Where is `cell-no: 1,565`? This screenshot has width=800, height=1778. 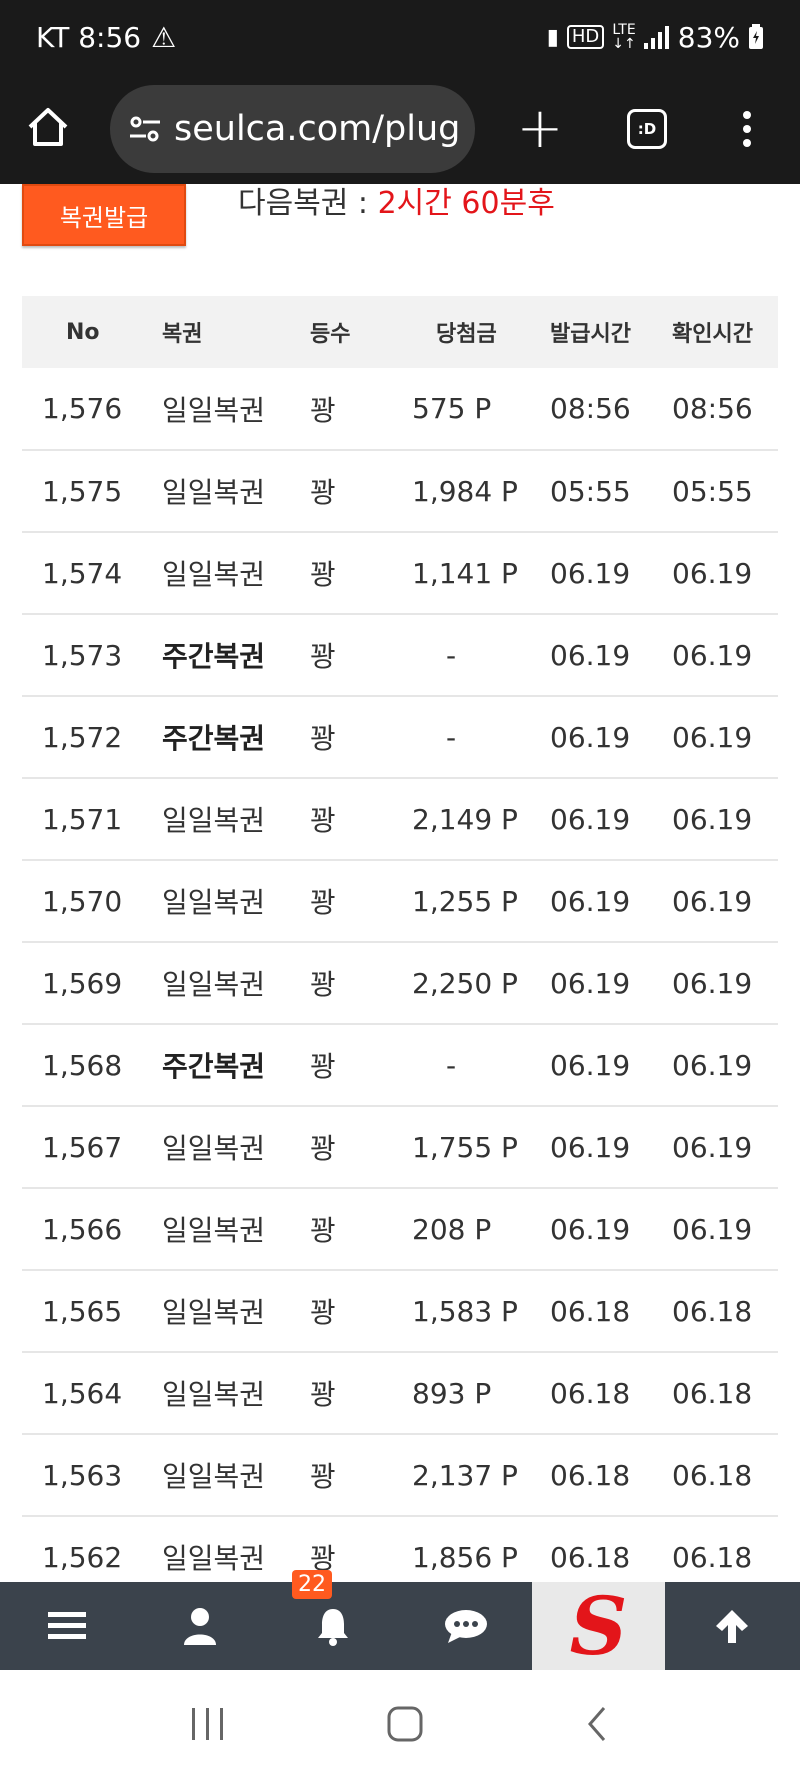
cell-no: 1,565 is located at coordinates (82, 1311).